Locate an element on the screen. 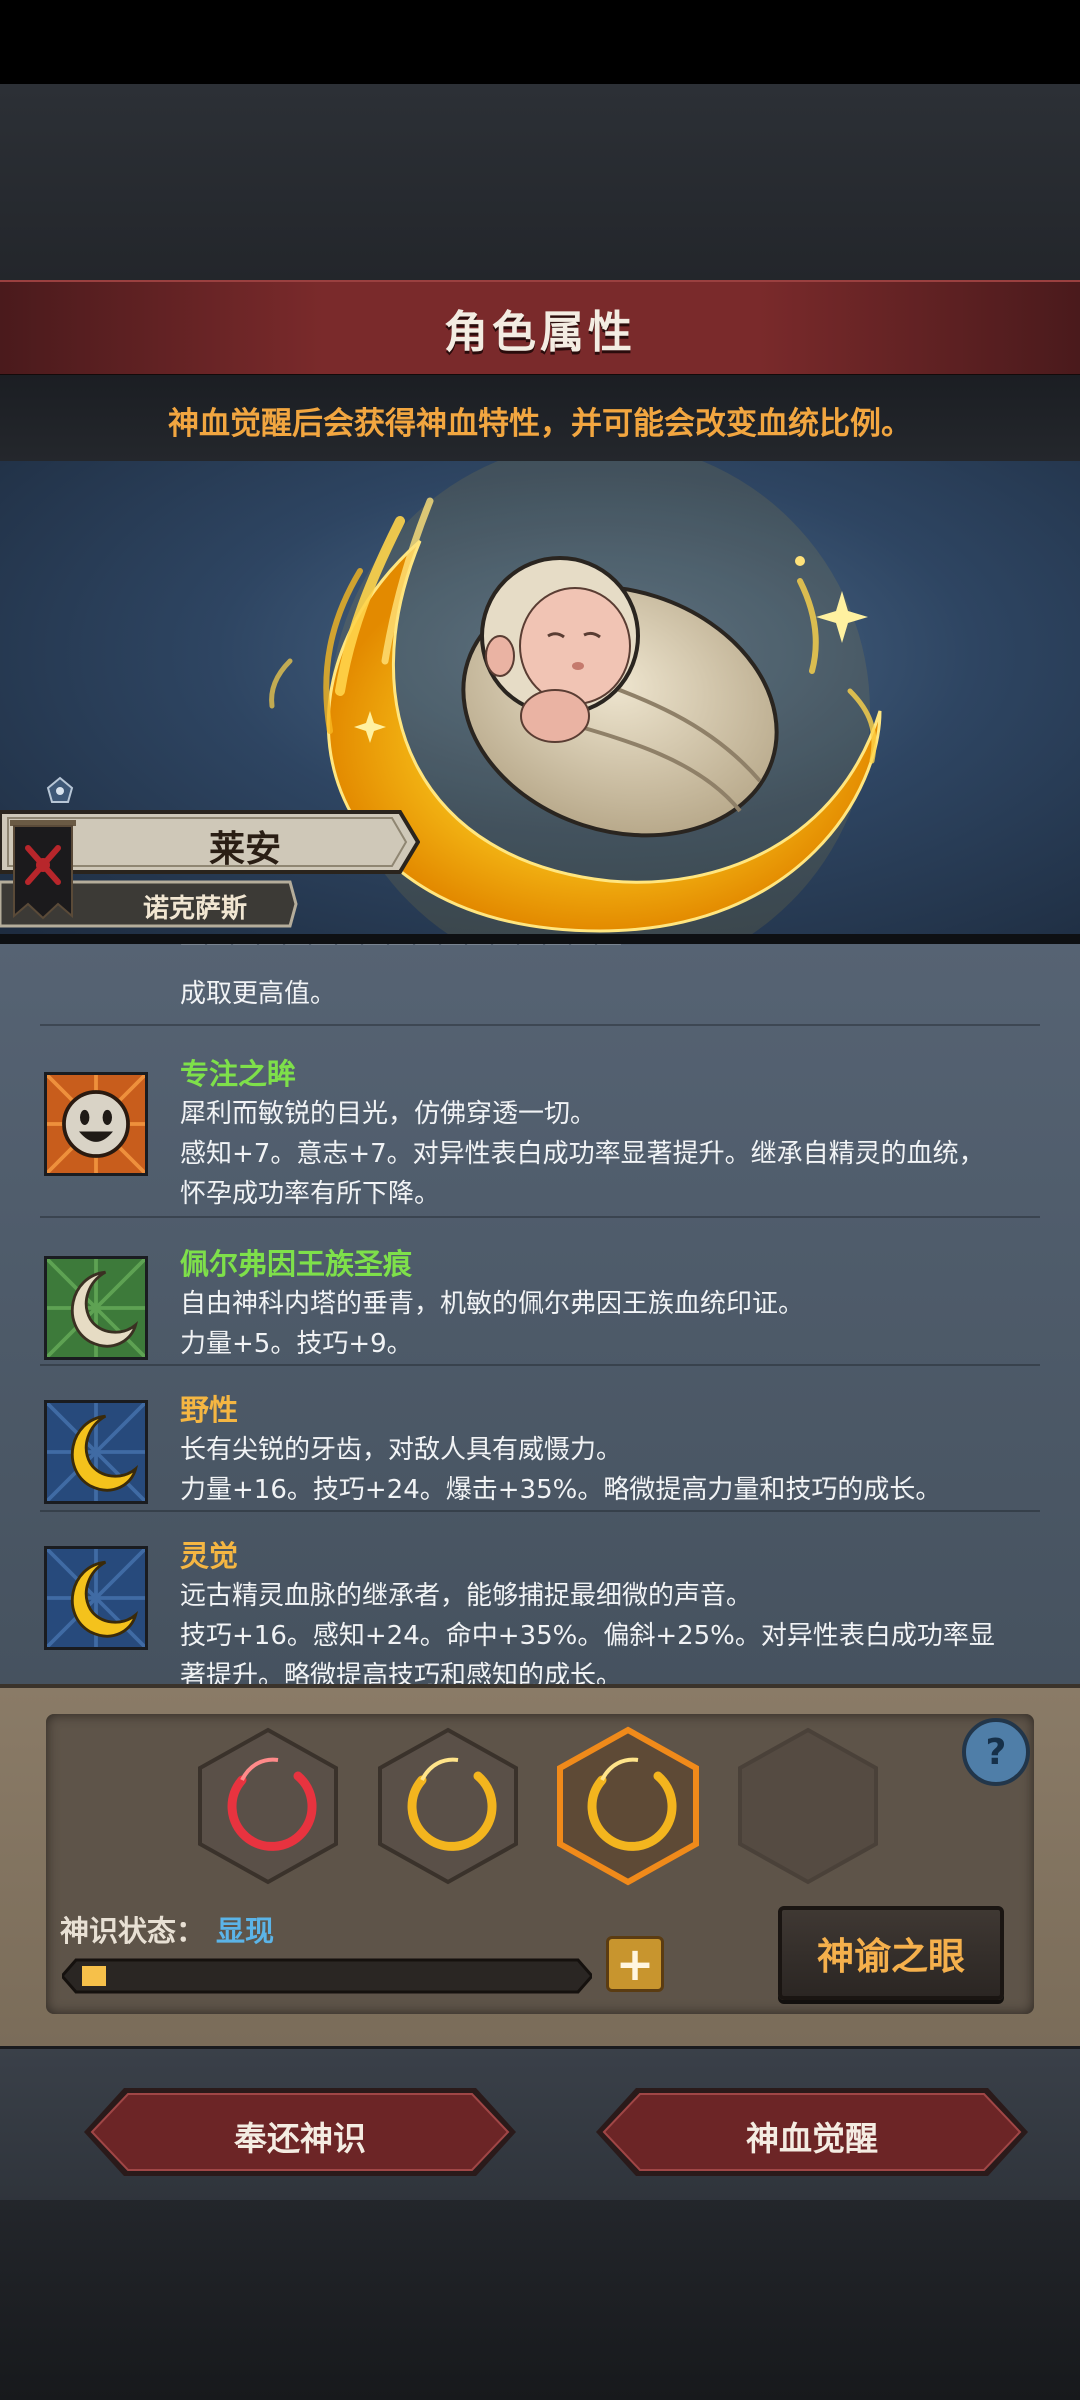  trait-name: 野性 is located at coordinates (209, 1410).